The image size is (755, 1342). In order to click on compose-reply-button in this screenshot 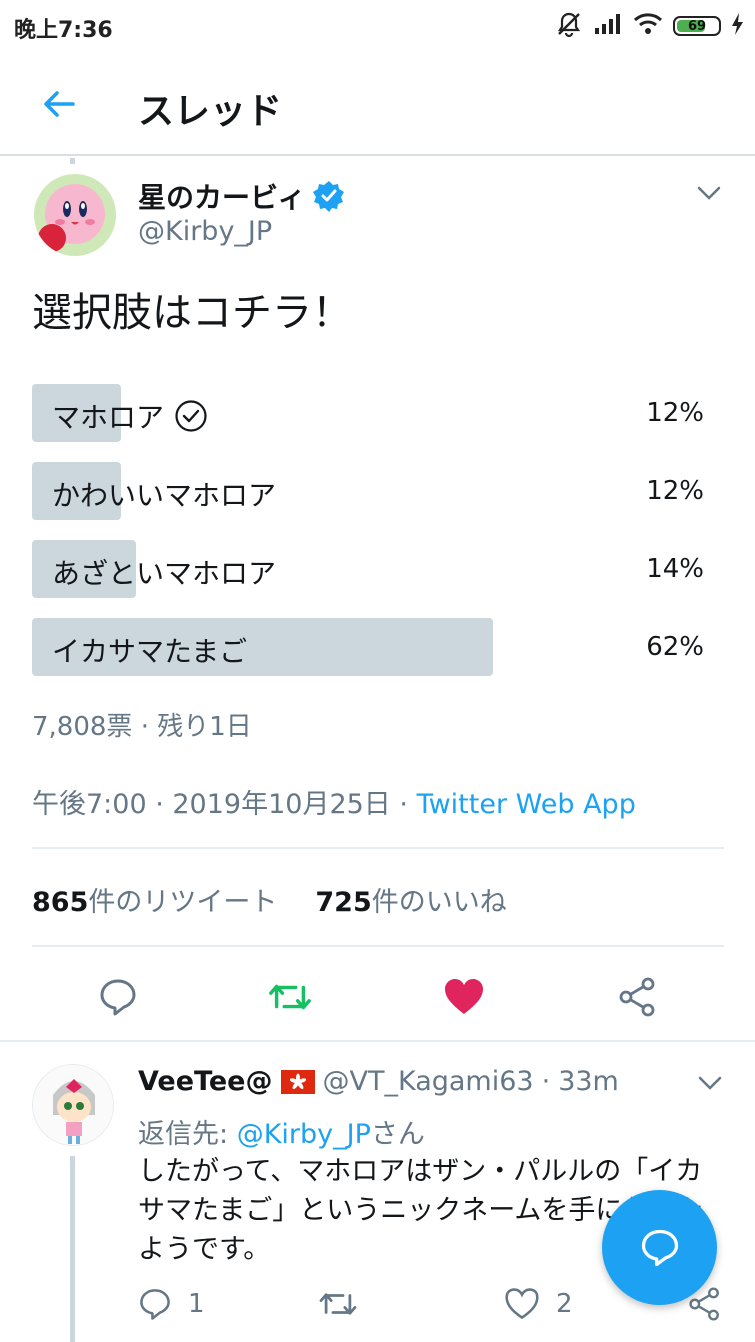, I will do `click(659, 1247)`.